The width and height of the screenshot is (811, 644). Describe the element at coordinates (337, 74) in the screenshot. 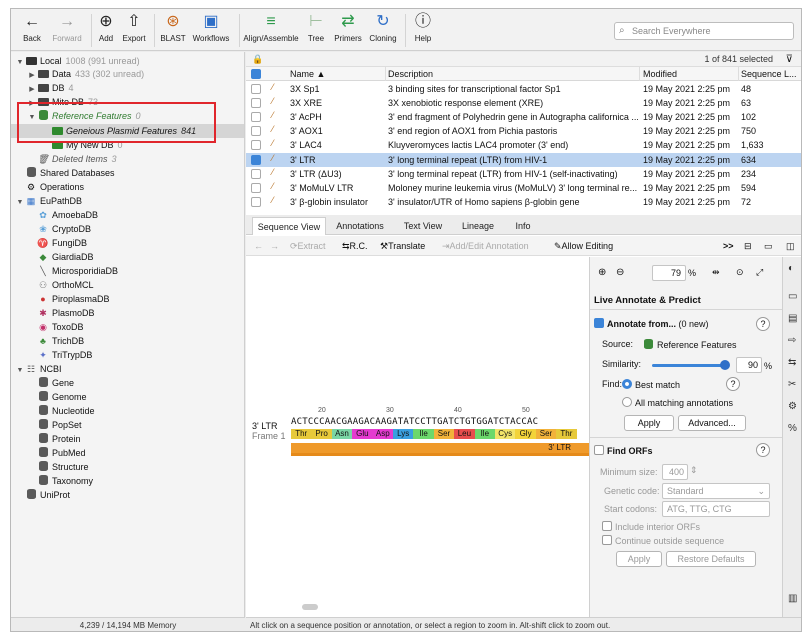

I see `column-header-name: Name ▲` at that location.